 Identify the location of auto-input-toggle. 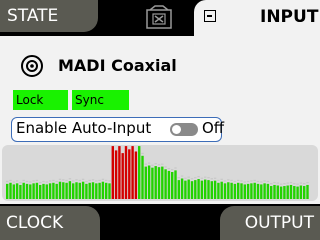
(184, 129).